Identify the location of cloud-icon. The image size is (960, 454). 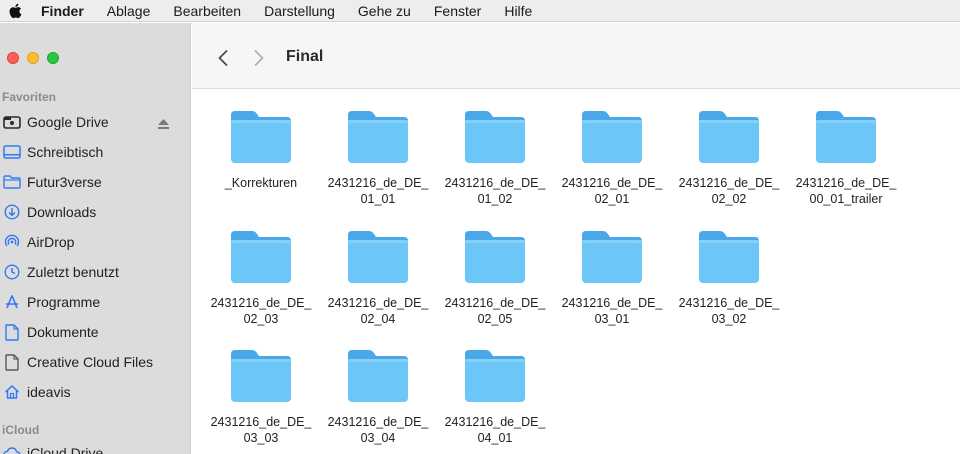
(12, 449).